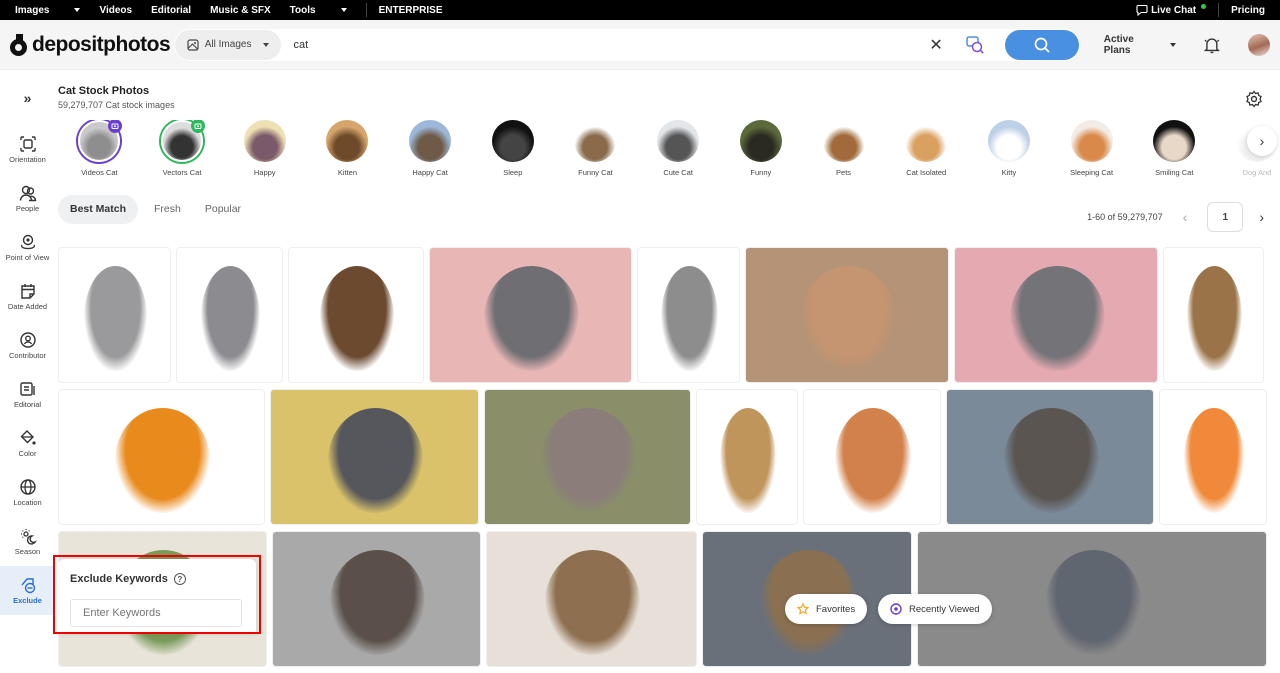  I want to click on page-title: Cat Stock Photos, so click(104, 91).